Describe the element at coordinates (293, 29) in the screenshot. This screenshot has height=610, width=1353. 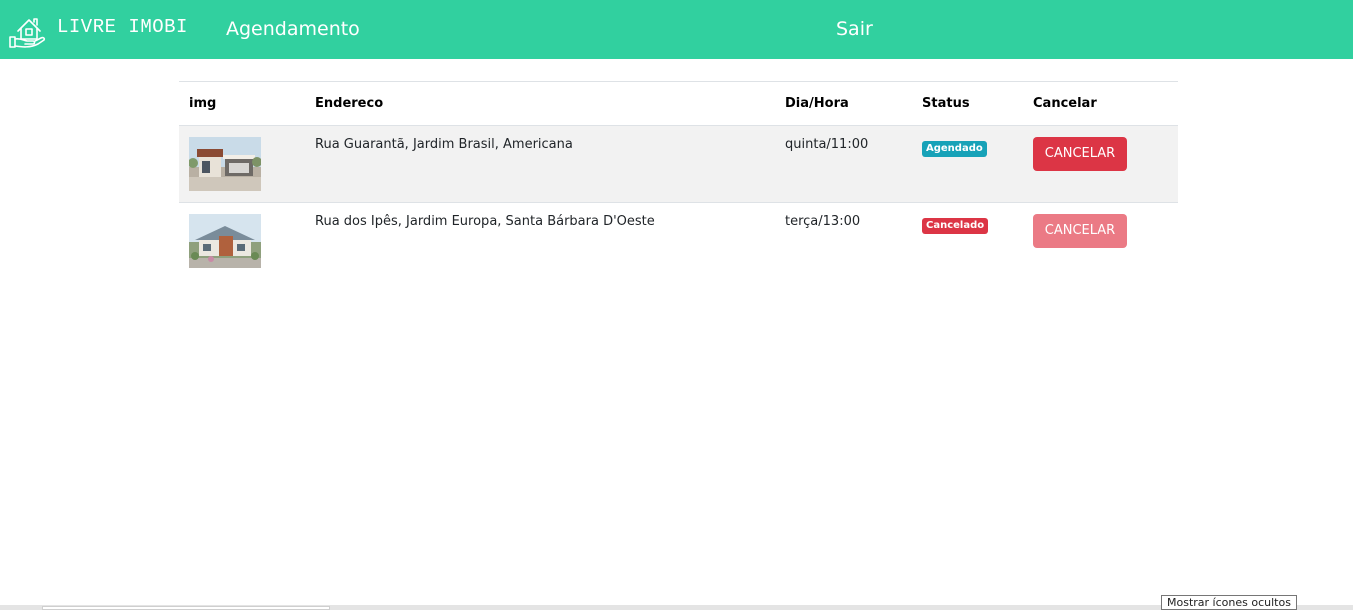
I see `nav-link-agendamento: Agendamento` at that location.